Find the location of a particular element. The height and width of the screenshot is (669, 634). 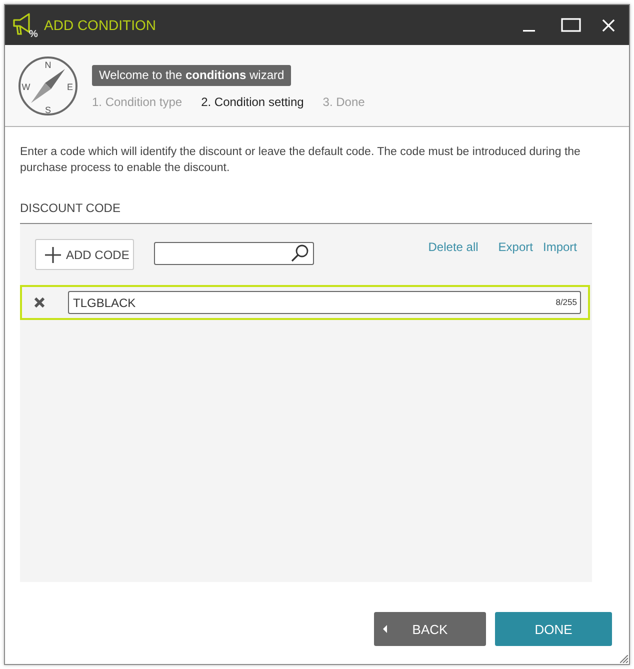

toolbar-link: Delete all is located at coordinates (453, 247).